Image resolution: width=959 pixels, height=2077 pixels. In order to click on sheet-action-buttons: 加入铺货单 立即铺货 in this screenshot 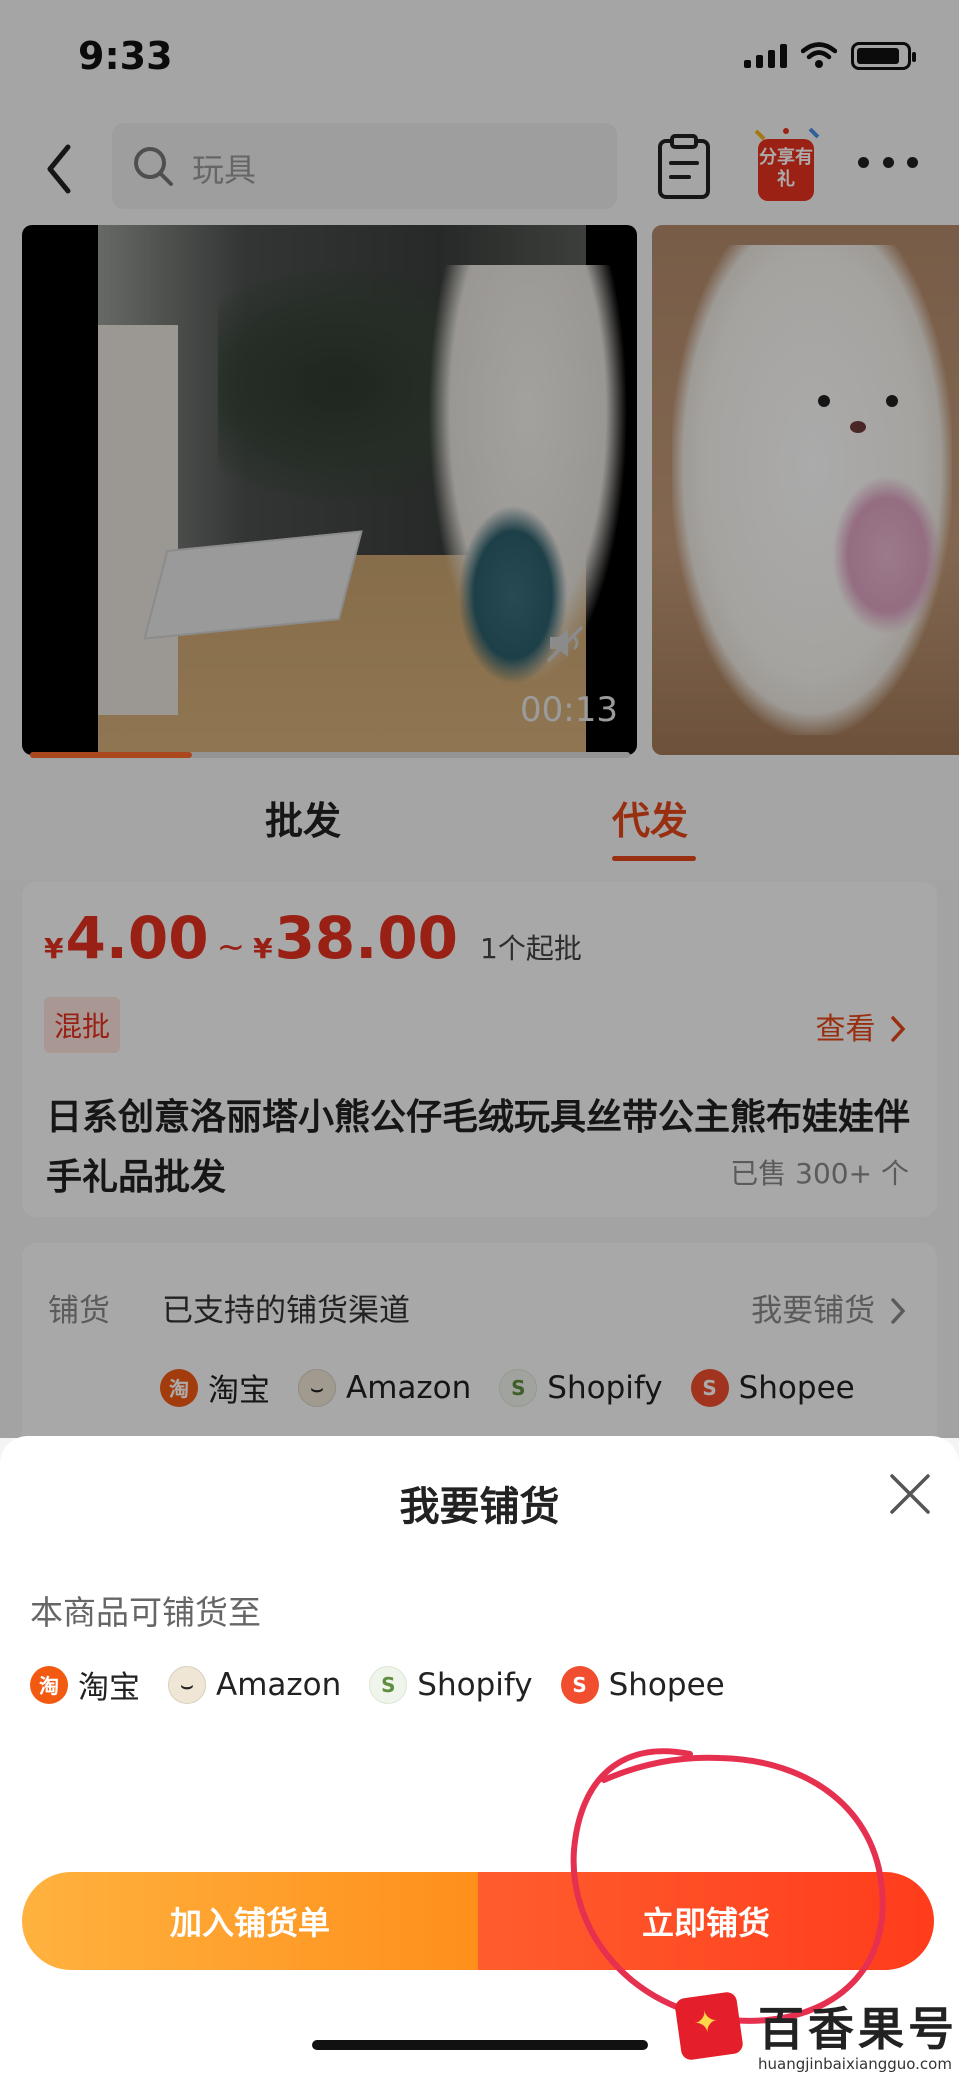, I will do `click(478, 1921)`.